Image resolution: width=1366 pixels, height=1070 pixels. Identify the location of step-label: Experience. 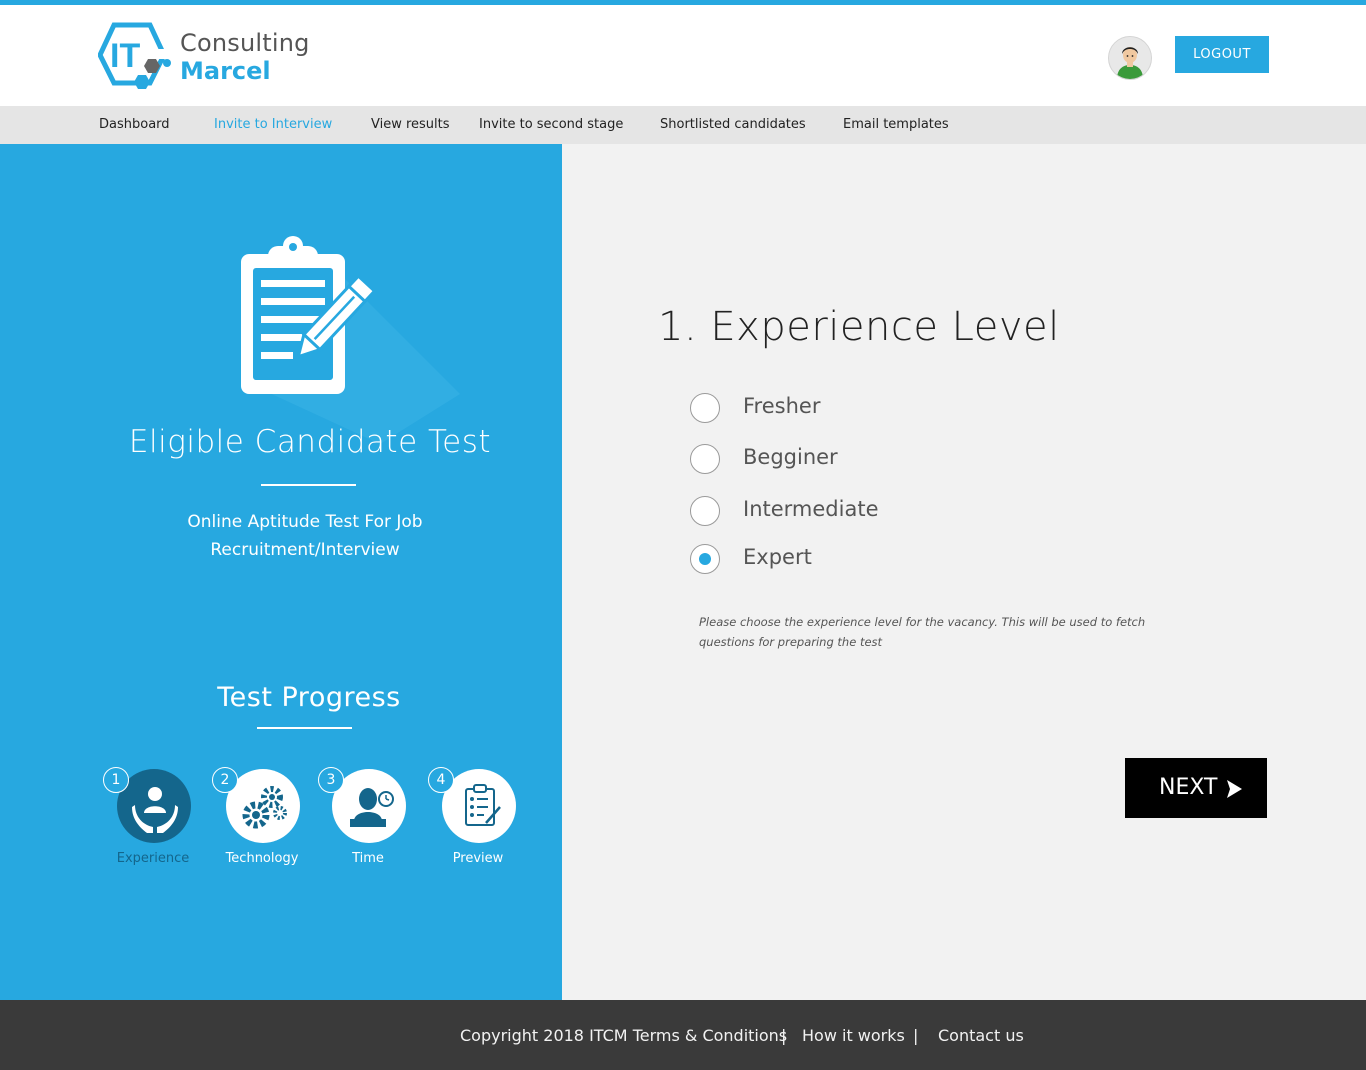
(153, 858).